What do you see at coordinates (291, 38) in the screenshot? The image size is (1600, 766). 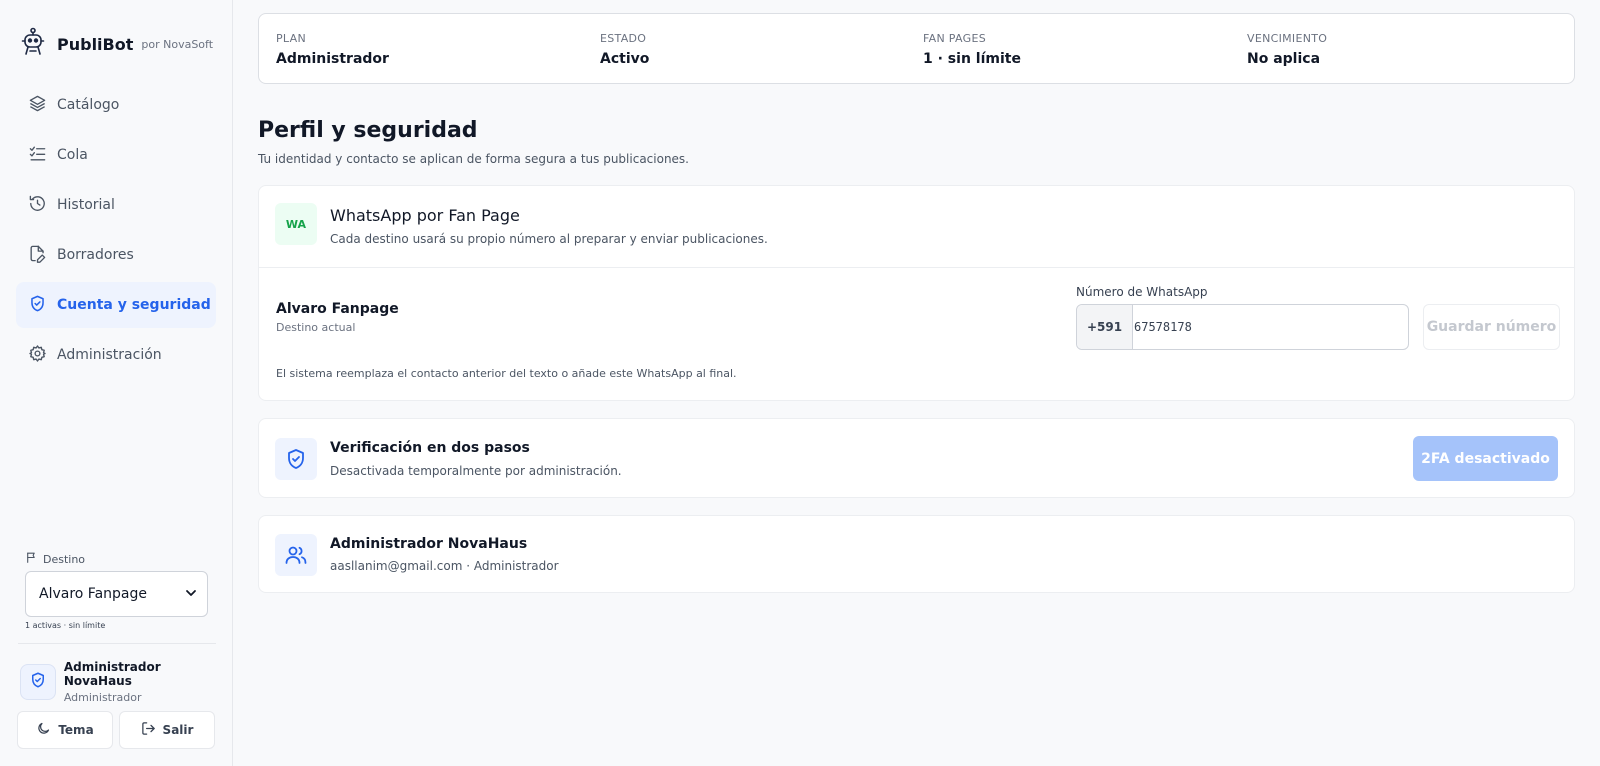 I see `plan-key: PLAN` at bounding box center [291, 38].